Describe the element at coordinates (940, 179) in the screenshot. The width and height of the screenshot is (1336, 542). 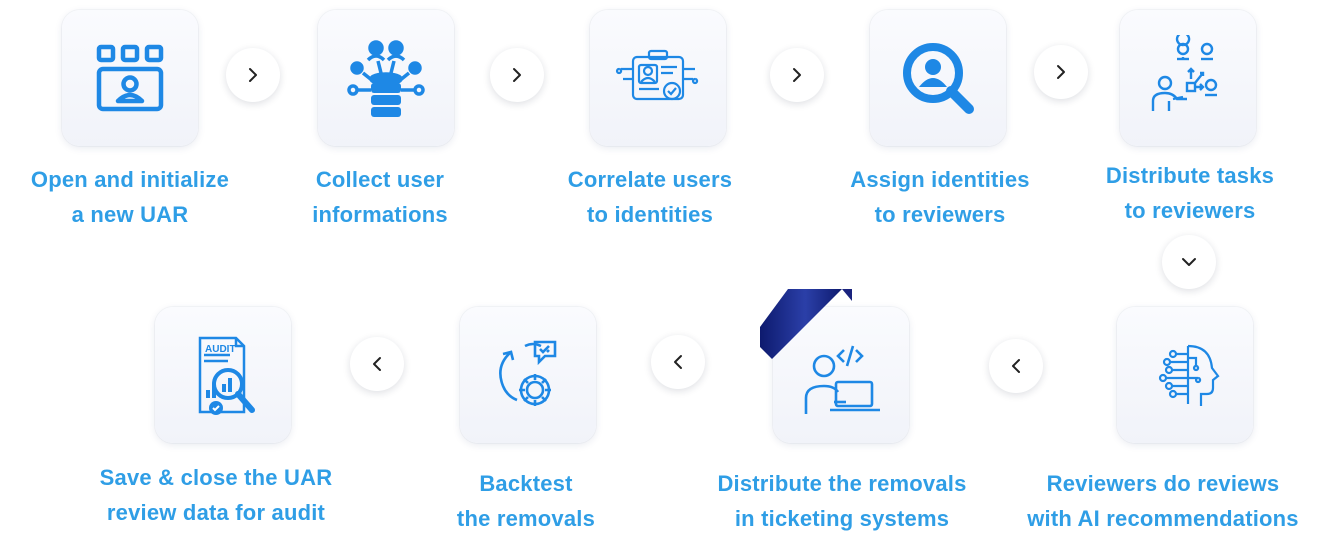
I see `step-4-line-1: Assign identities` at that location.